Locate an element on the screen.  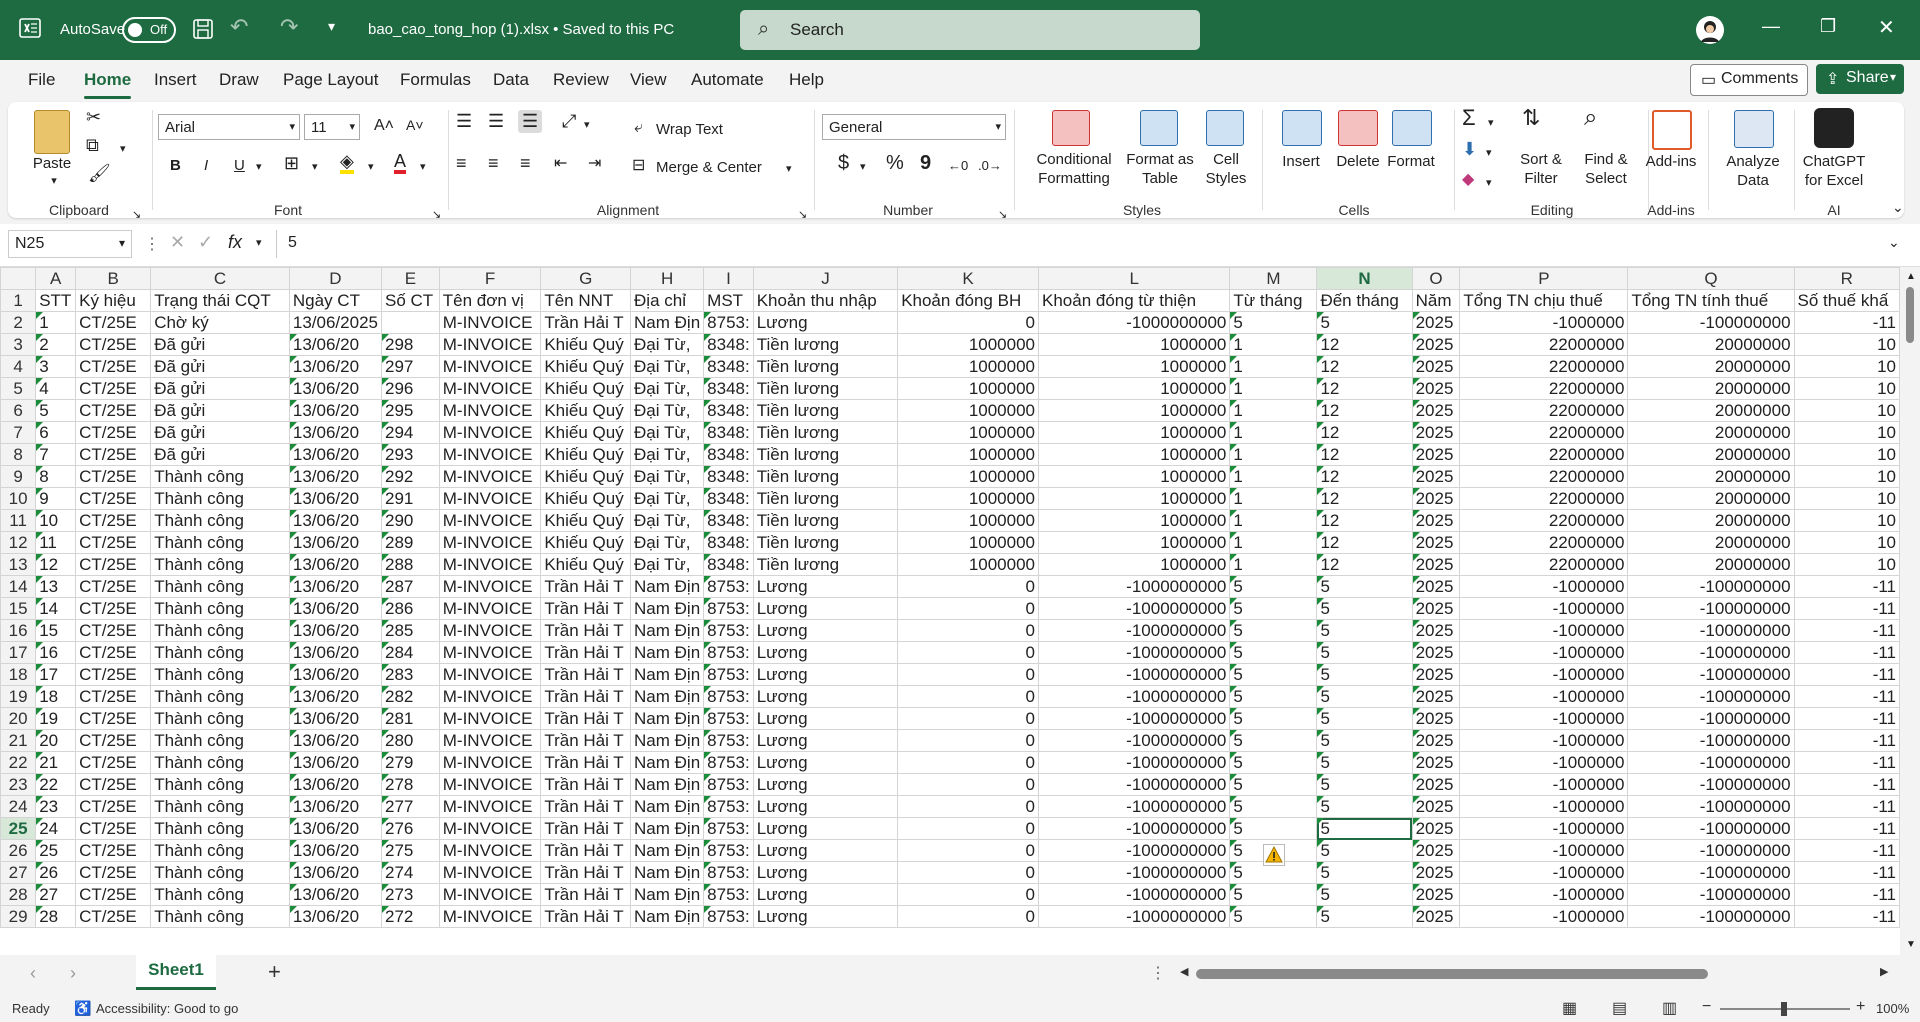
cell-q26: -100000000 is located at coordinates (1711, 850).